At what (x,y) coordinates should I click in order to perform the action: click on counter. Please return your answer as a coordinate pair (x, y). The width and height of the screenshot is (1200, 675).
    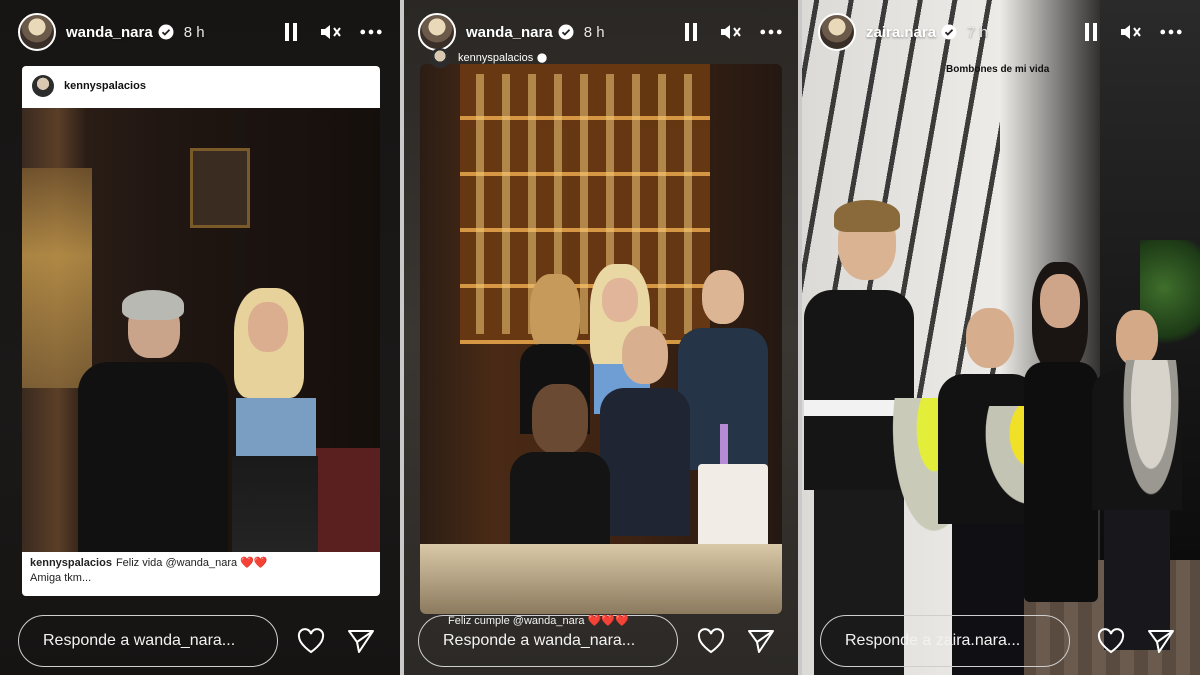
    Looking at the image, I should click on (601, 579).